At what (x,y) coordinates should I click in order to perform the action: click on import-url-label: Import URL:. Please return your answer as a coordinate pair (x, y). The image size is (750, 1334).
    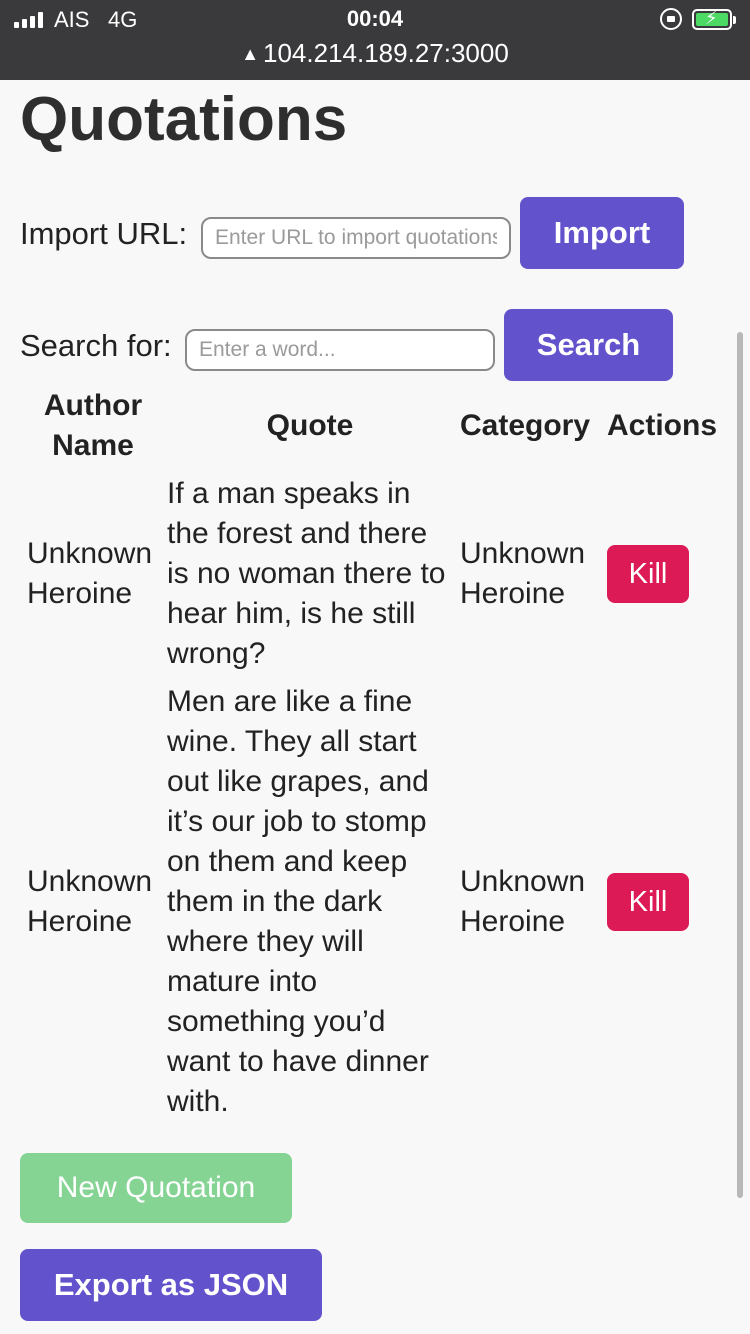
    Looking at the image, I should click on (104, 233).